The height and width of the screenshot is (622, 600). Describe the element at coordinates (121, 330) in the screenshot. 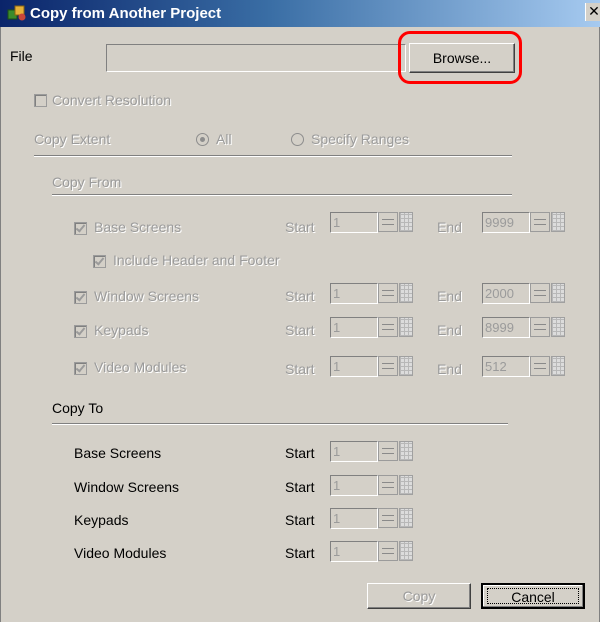

I see `from-keypads-label: Keypads` at that location.